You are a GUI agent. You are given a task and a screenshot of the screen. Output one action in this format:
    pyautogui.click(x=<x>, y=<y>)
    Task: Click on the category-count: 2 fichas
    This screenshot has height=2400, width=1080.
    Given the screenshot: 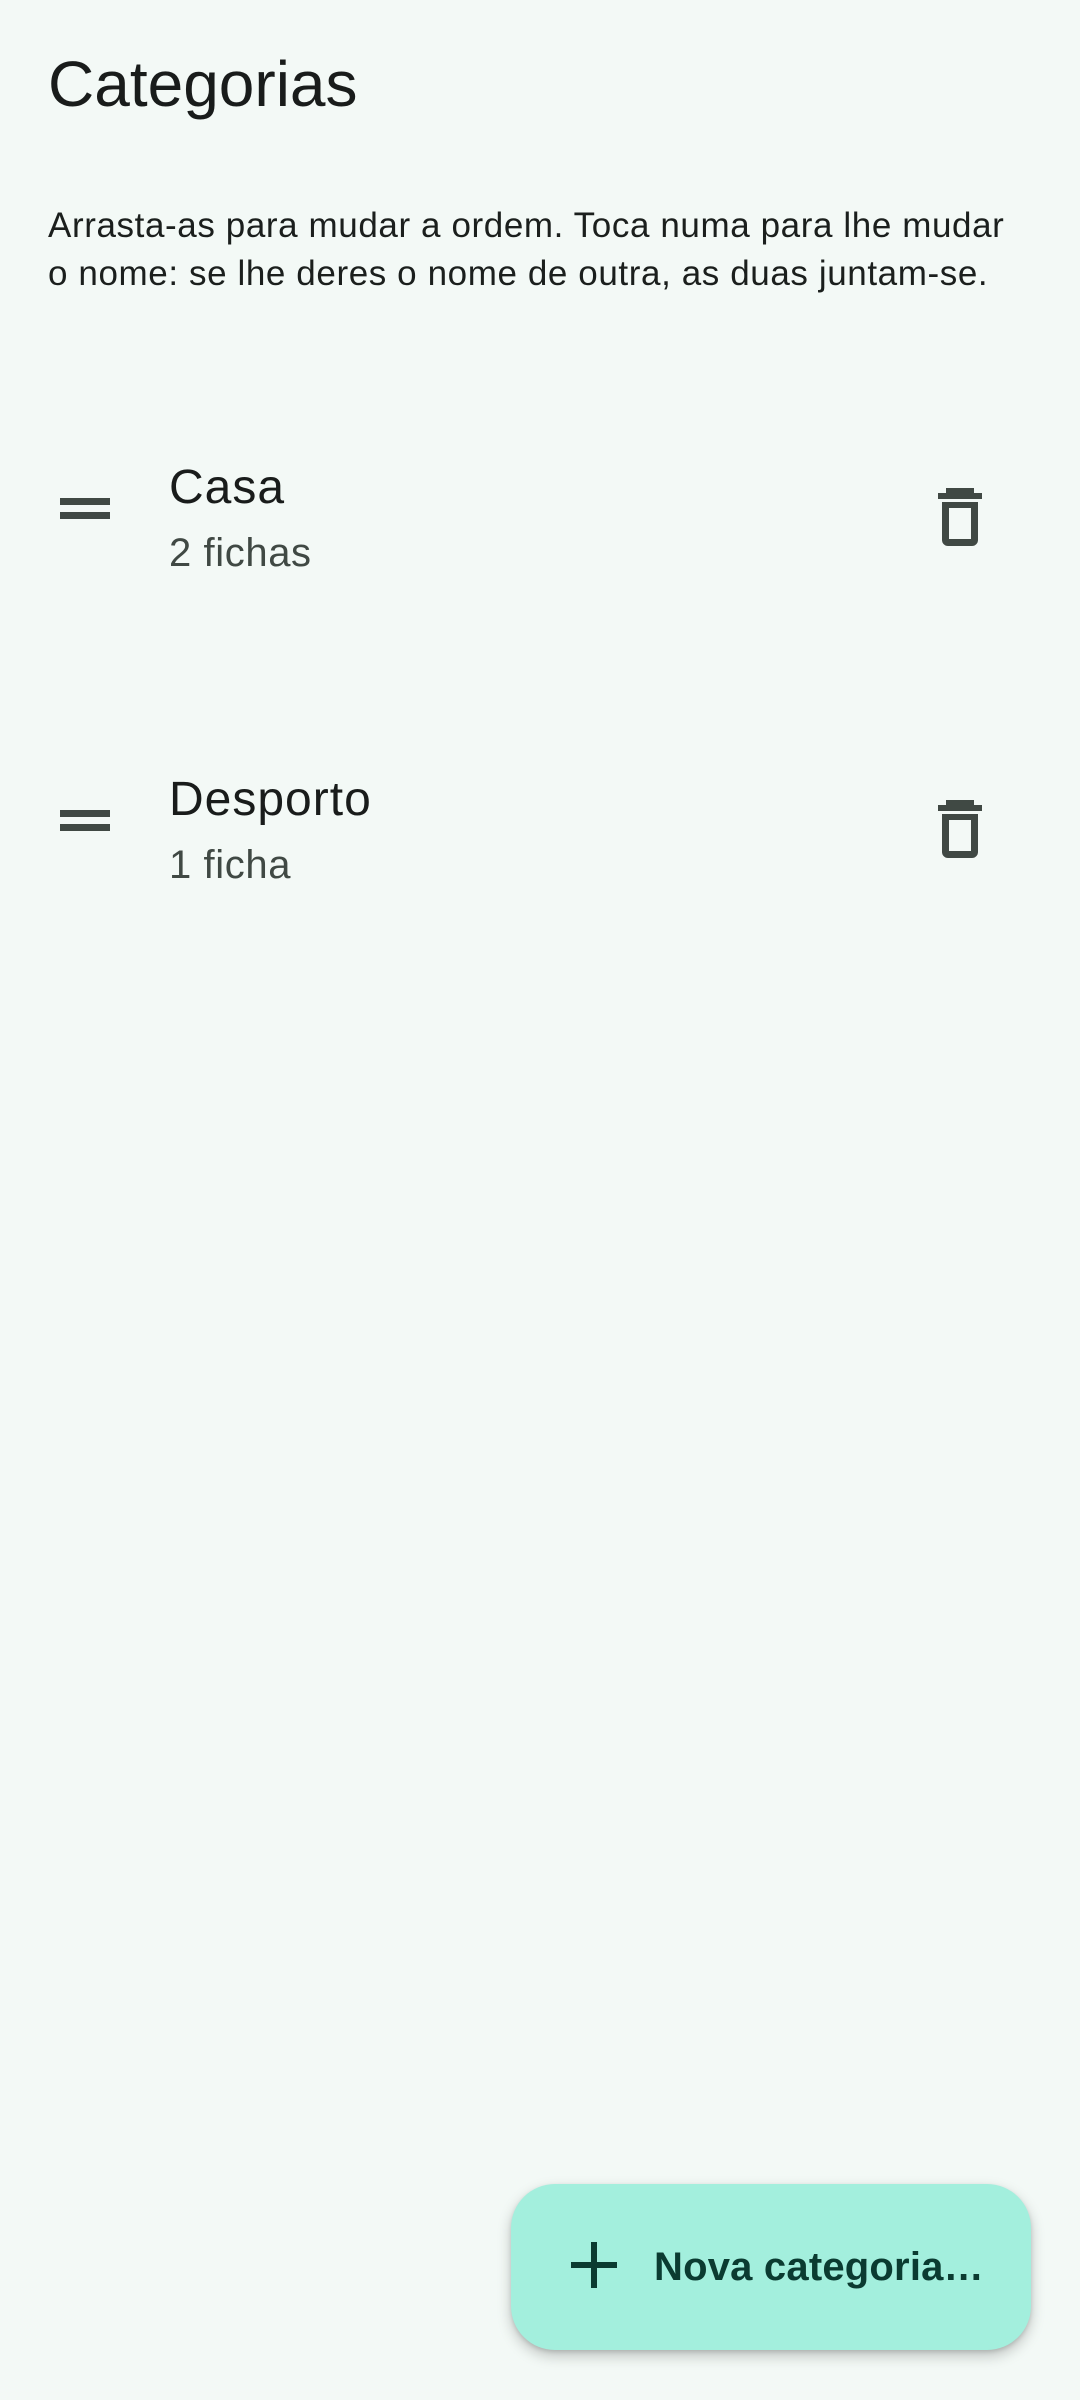 What is the action you would take?
    pyautogui.click(x=240, y=553)
    